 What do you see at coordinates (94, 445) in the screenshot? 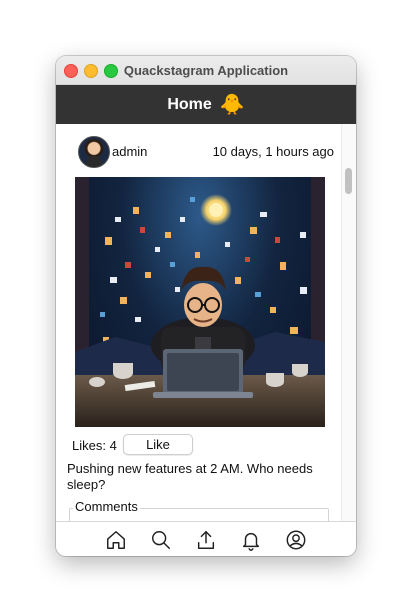
I see `likes-count: Likes: 4` at bounding box center [94, 445].